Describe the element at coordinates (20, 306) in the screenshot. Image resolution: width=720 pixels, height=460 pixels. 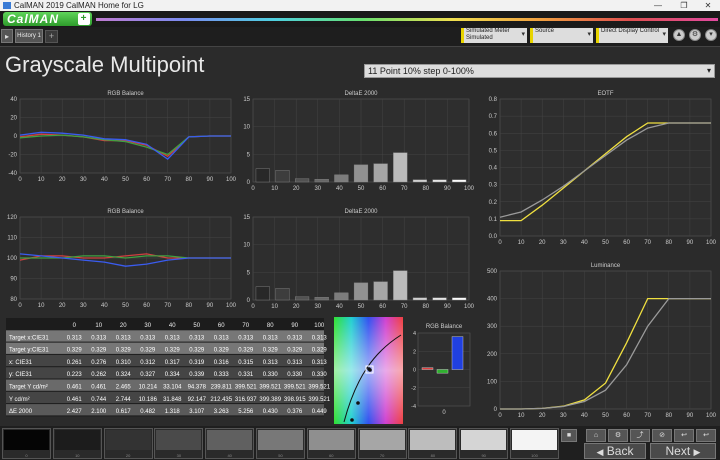
I see `rgb_balance_bottom-x-tick: 0` at that location.